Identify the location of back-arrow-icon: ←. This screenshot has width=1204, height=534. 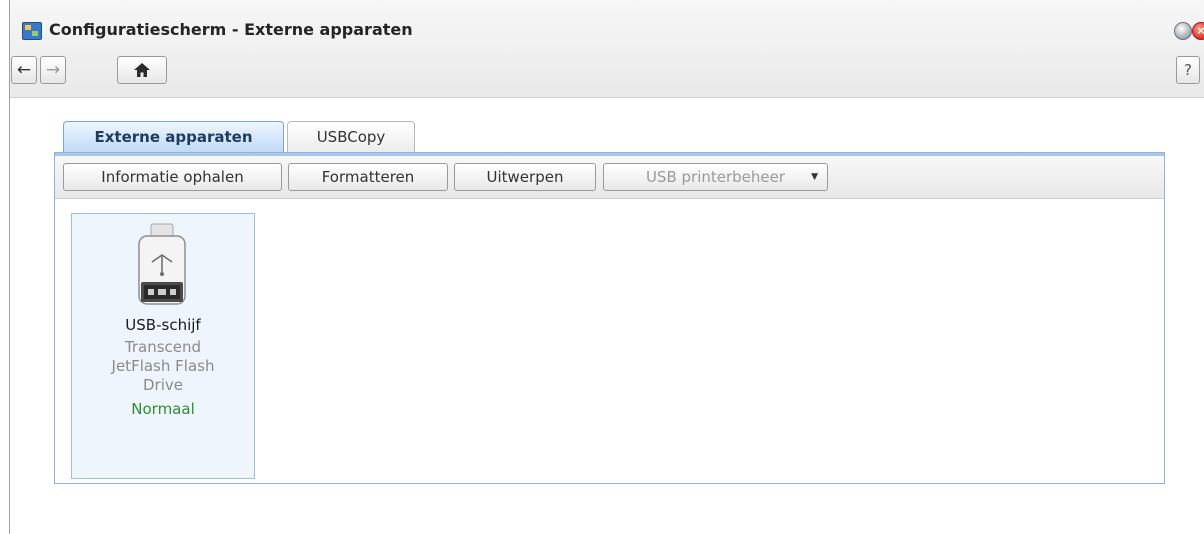
(24, 70).